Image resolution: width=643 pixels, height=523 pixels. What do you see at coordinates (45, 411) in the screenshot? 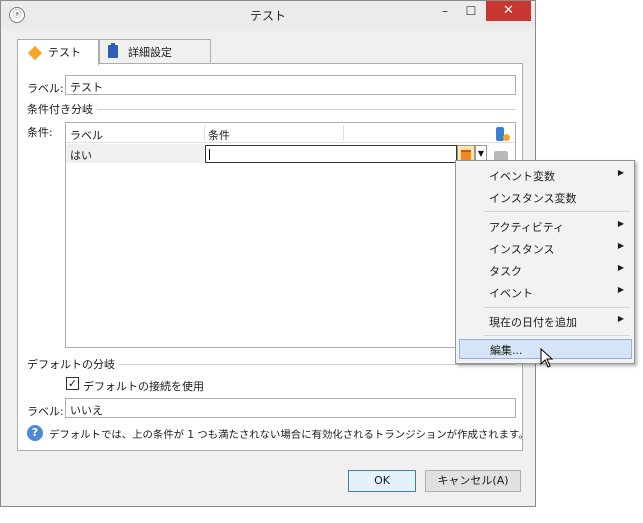
I see `default-label-caption: ラベル:` at bounding box center [45, 411].